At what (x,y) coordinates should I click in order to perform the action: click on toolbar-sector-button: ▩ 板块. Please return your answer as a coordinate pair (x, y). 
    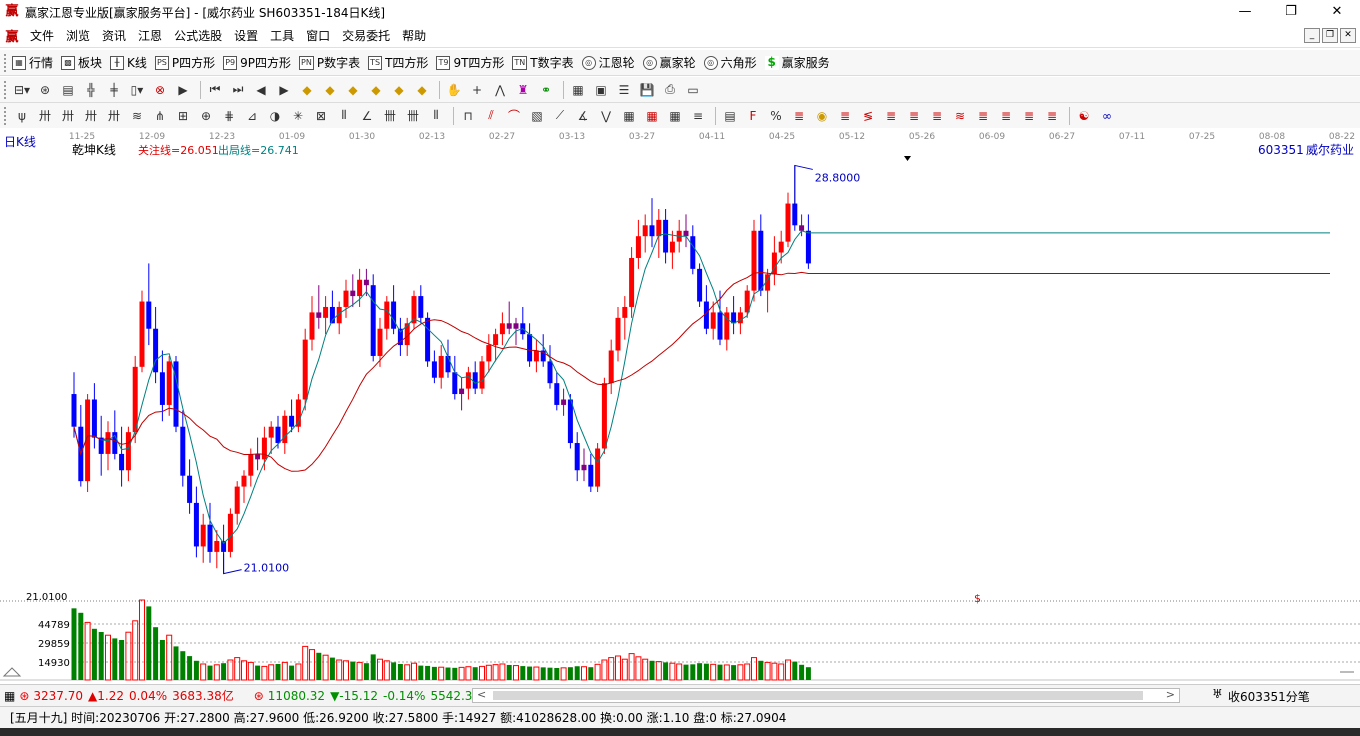
    Looking at the image, I should click on (81, 62).